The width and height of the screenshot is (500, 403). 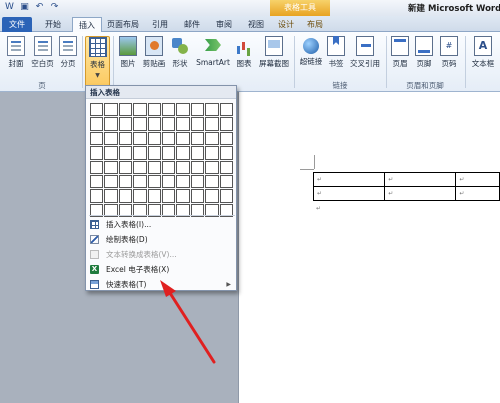 What do you see at coordinates (192, 327) in the screenshot?
I see `arrow-shaft` at bounding box center [192, 327].